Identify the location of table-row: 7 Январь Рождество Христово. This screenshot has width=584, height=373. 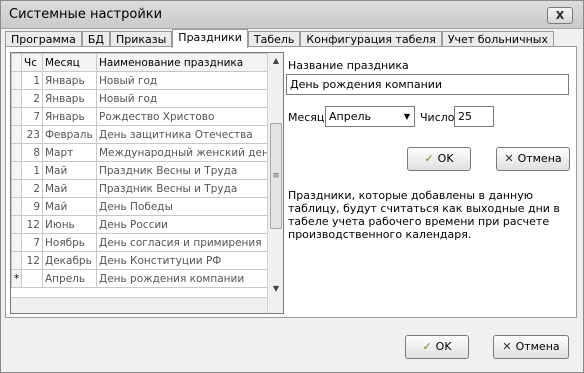
(144, 116).